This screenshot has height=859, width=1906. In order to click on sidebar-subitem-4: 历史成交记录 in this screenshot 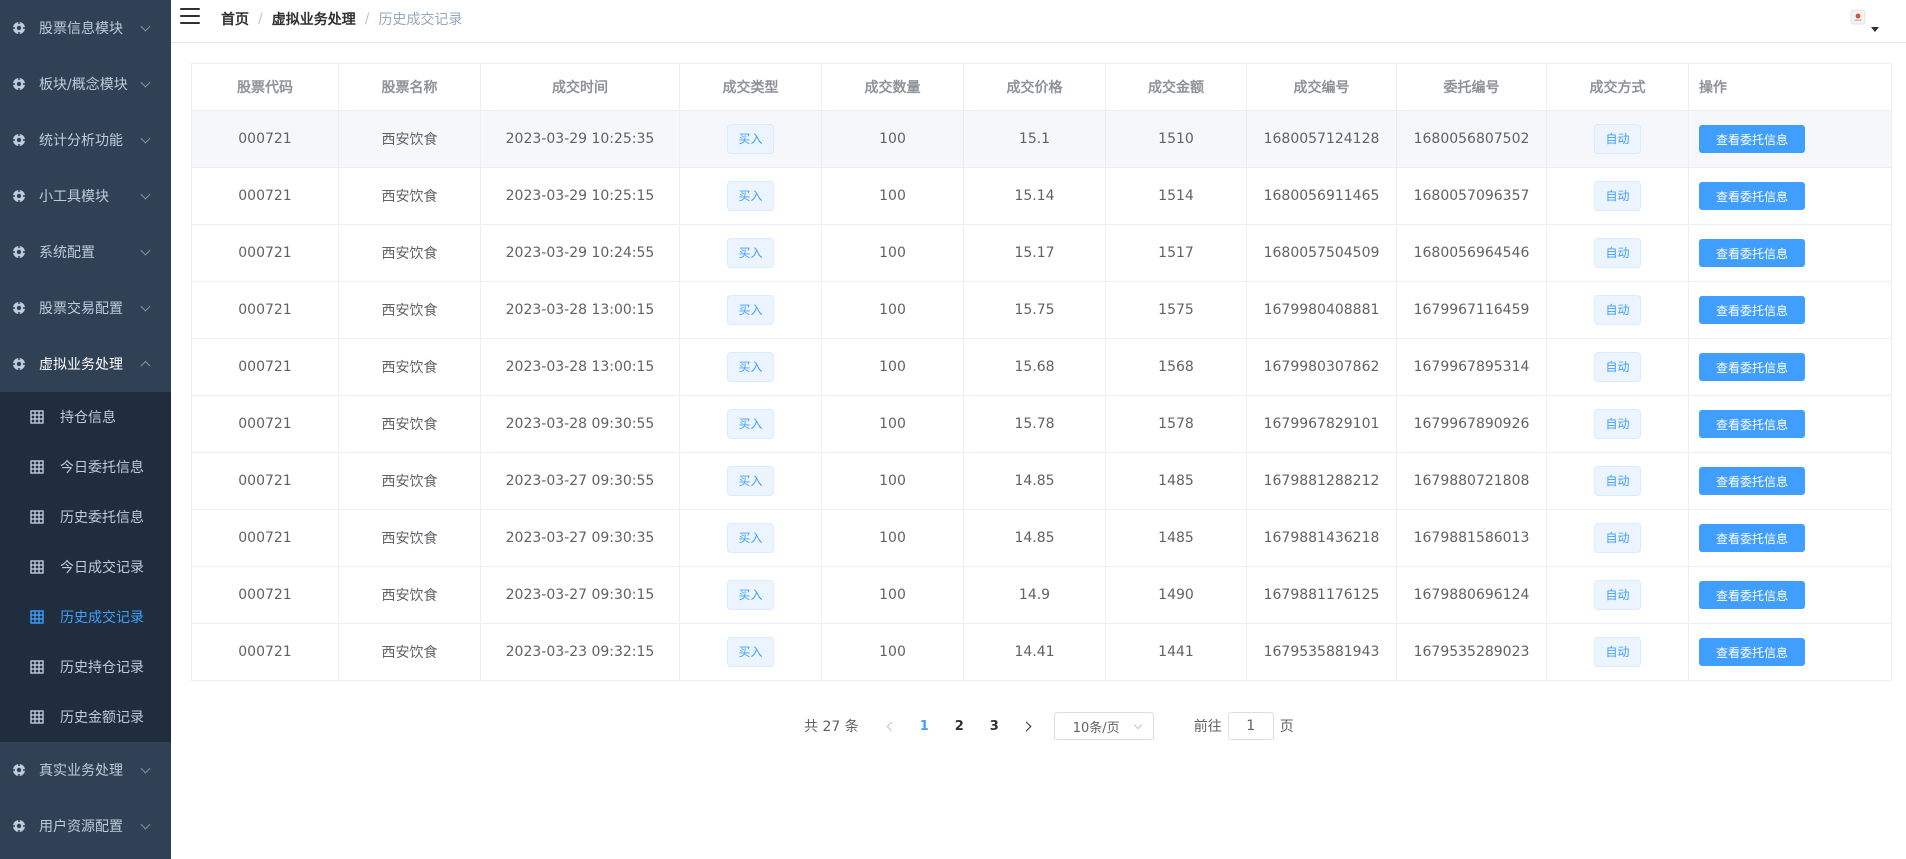, I will do `click(85, 617)`.